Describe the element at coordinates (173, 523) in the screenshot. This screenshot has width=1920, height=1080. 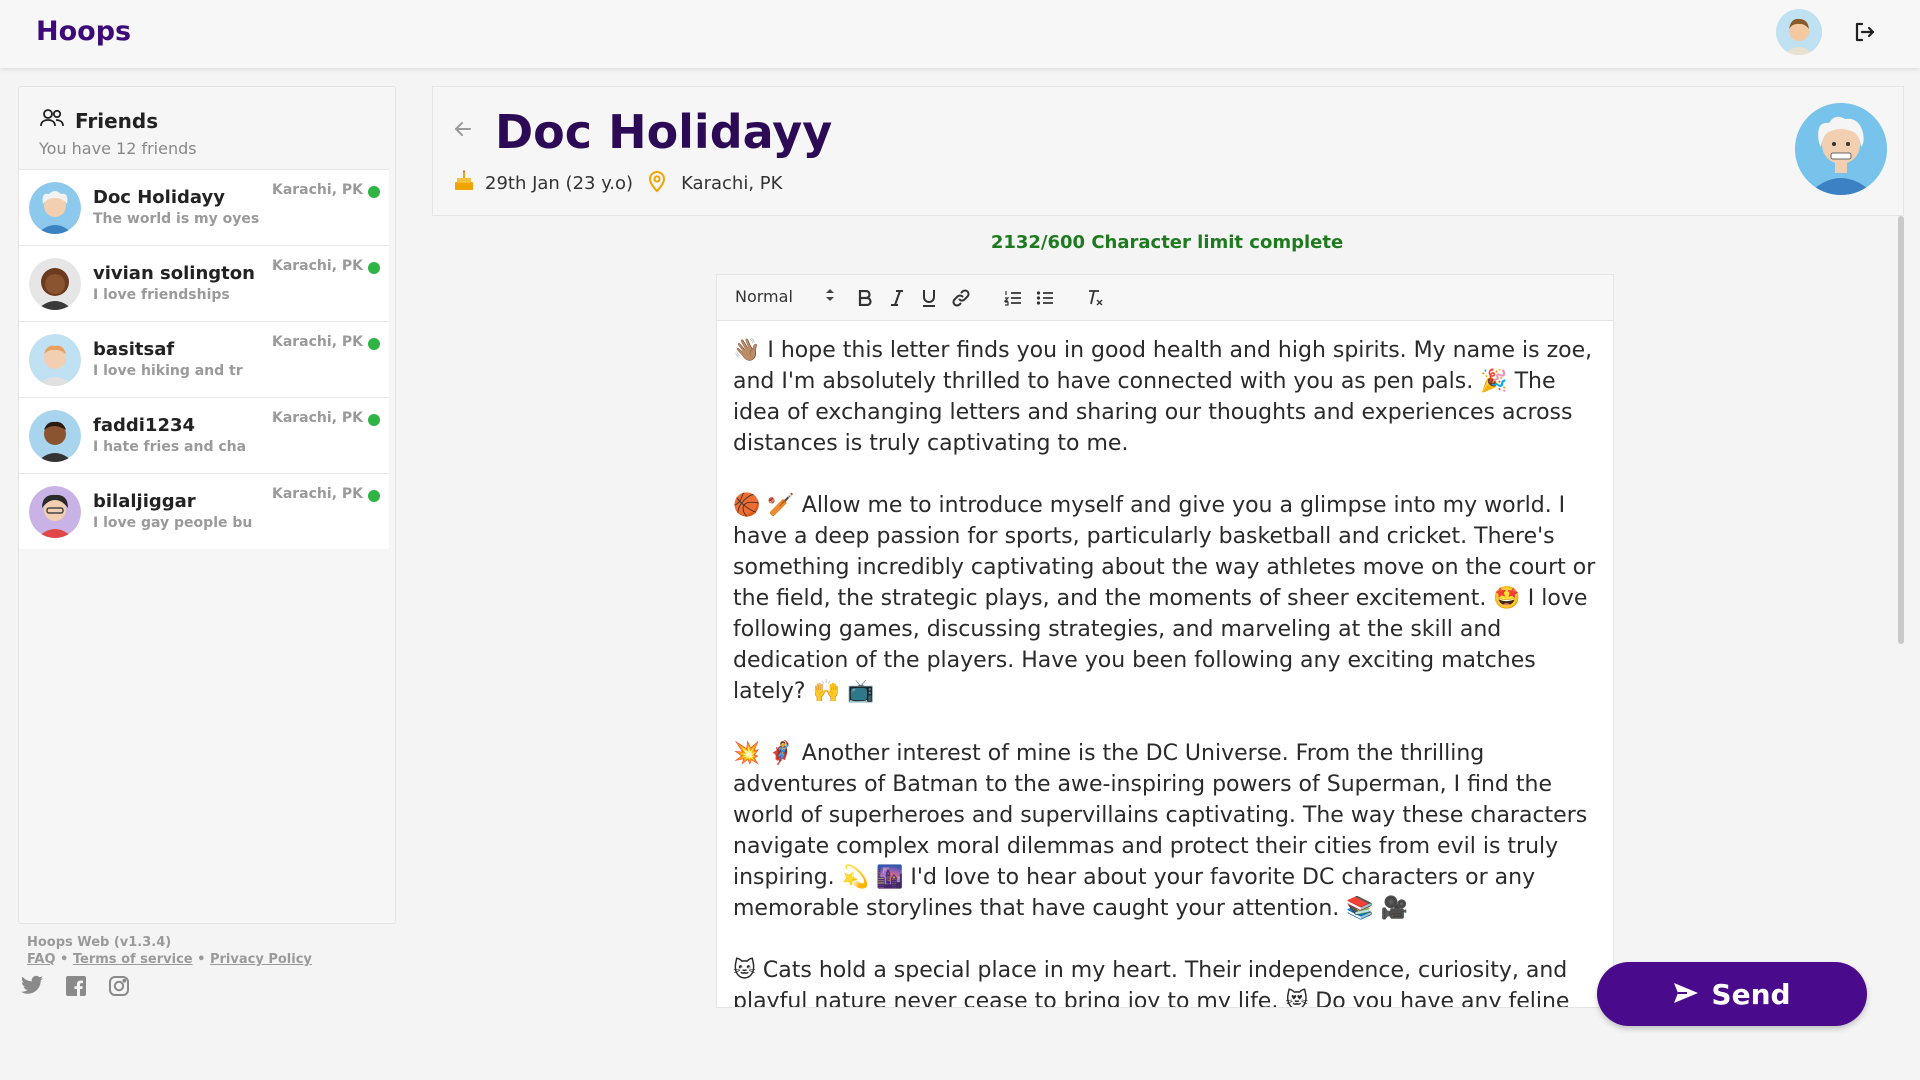
I see `friend-bio: I love gay people bu` at that location.